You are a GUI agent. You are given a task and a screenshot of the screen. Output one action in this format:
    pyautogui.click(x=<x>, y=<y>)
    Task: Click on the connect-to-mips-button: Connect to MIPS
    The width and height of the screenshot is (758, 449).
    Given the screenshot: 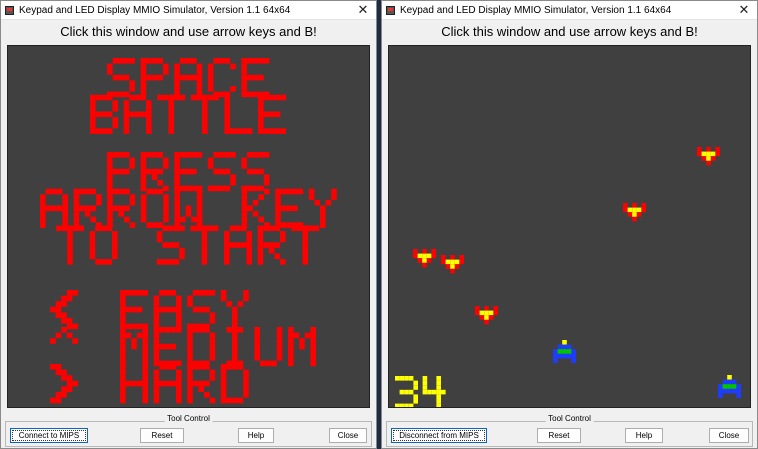 What is the action you would take?
    pyautogui.click(x=49, y=435)
    